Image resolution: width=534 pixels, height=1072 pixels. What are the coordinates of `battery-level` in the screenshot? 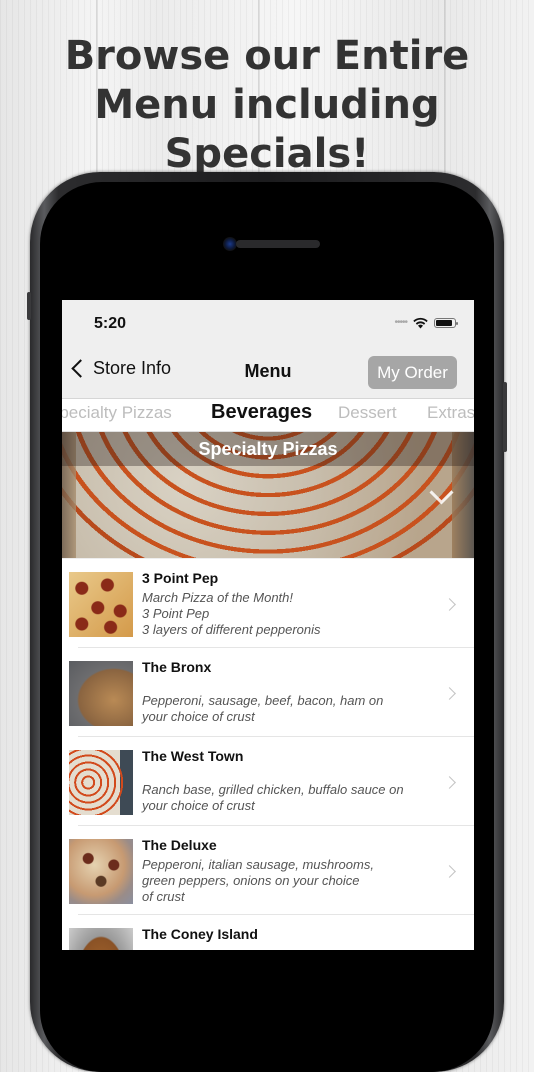 It's located at (444, 323).